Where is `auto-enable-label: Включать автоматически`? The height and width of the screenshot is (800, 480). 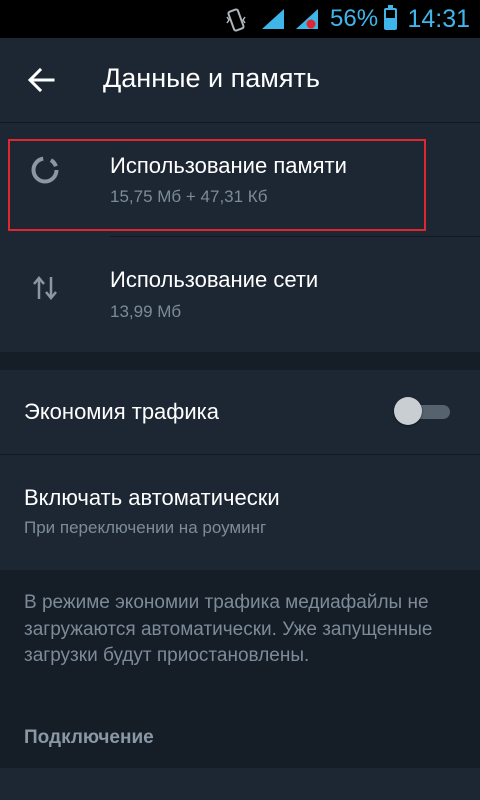
auto-enable-label: Включать автоматически is located at coordinates (152, 497).